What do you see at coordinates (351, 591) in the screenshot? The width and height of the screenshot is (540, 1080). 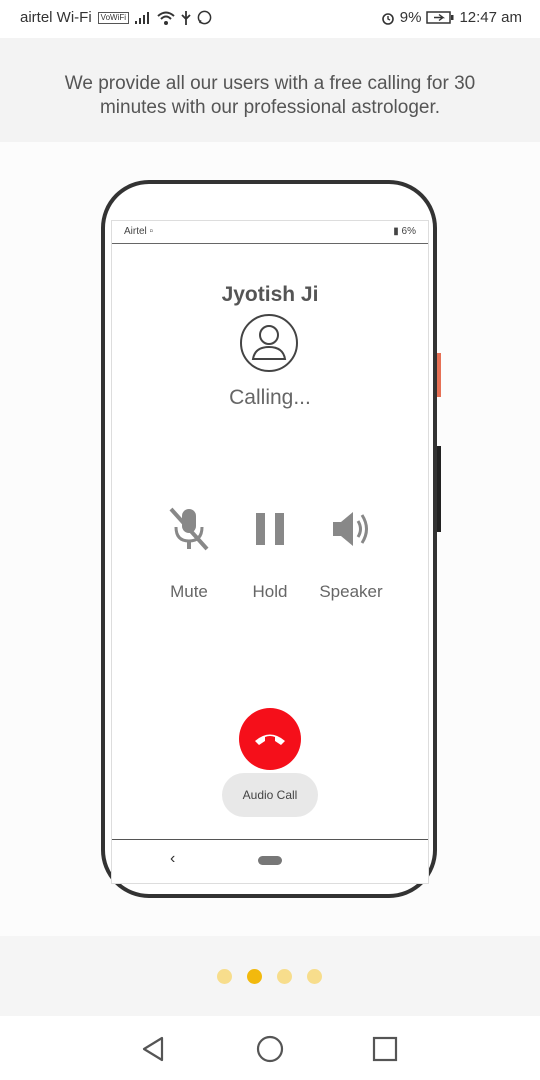 I see `speaker-label: Speaker` at bounding box center [351, 591].